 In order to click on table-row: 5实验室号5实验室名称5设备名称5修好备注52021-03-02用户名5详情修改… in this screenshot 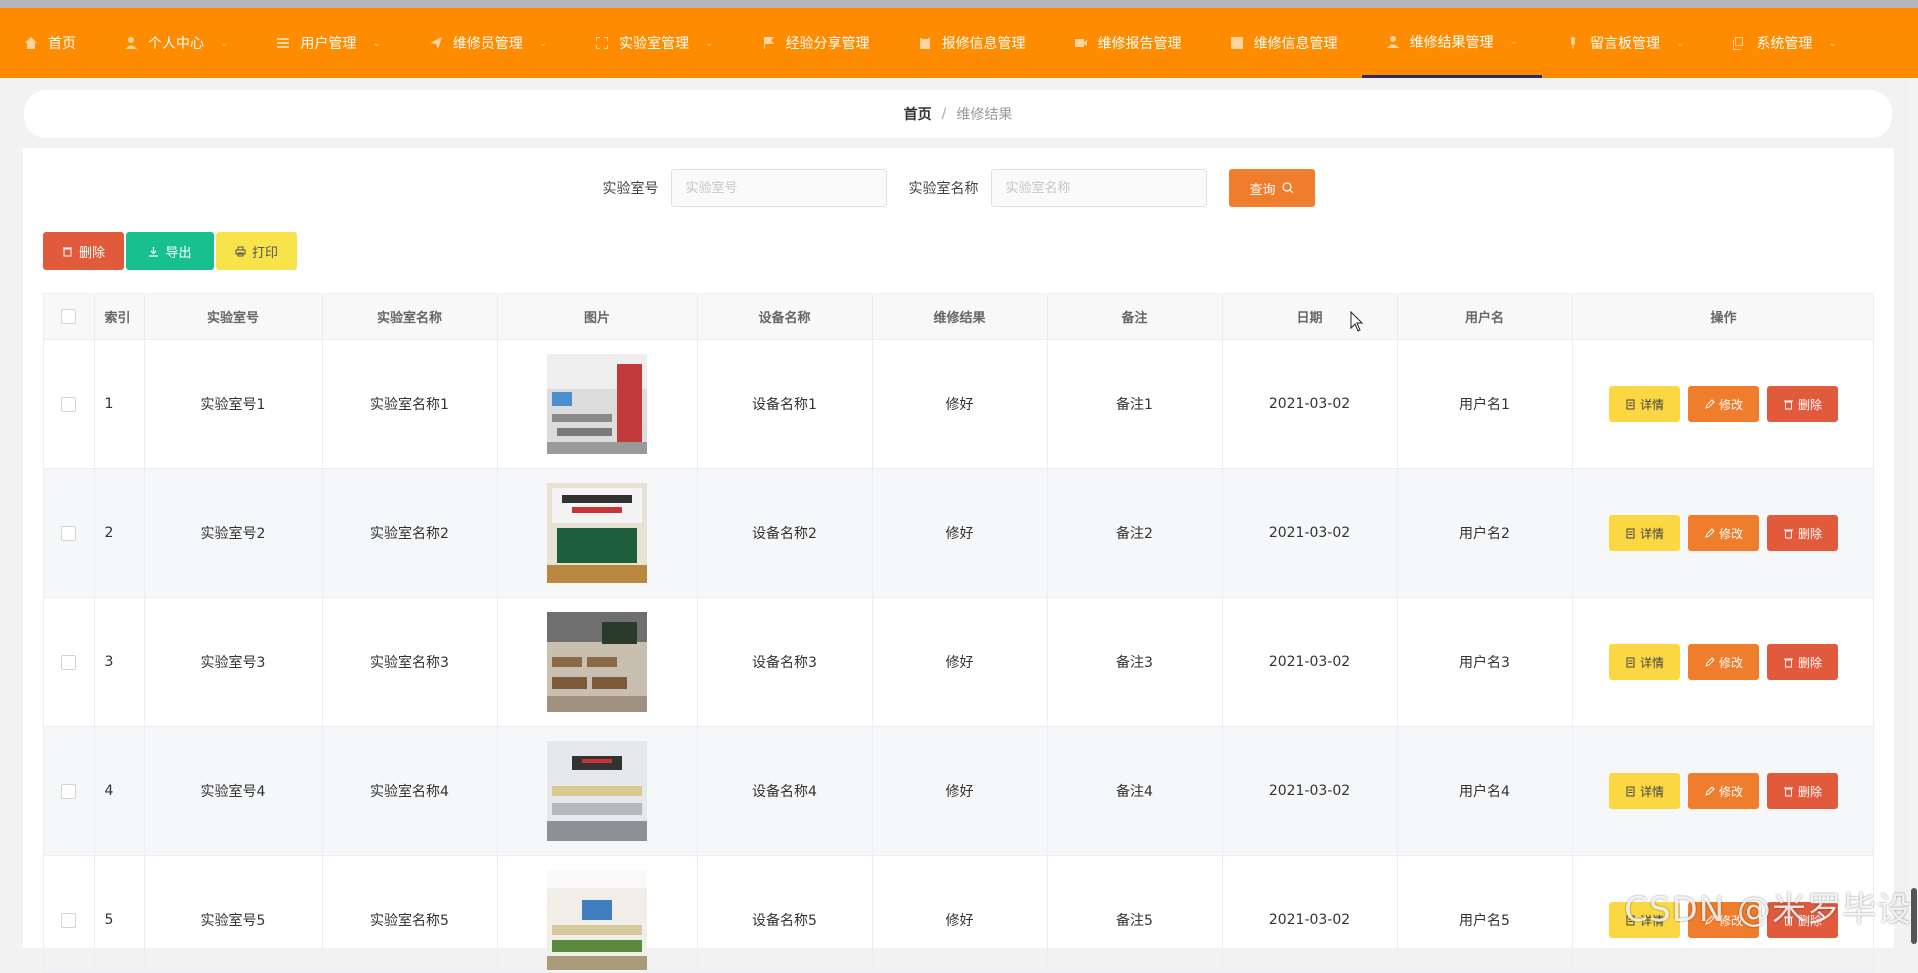, I will do `click(959, 914)`.